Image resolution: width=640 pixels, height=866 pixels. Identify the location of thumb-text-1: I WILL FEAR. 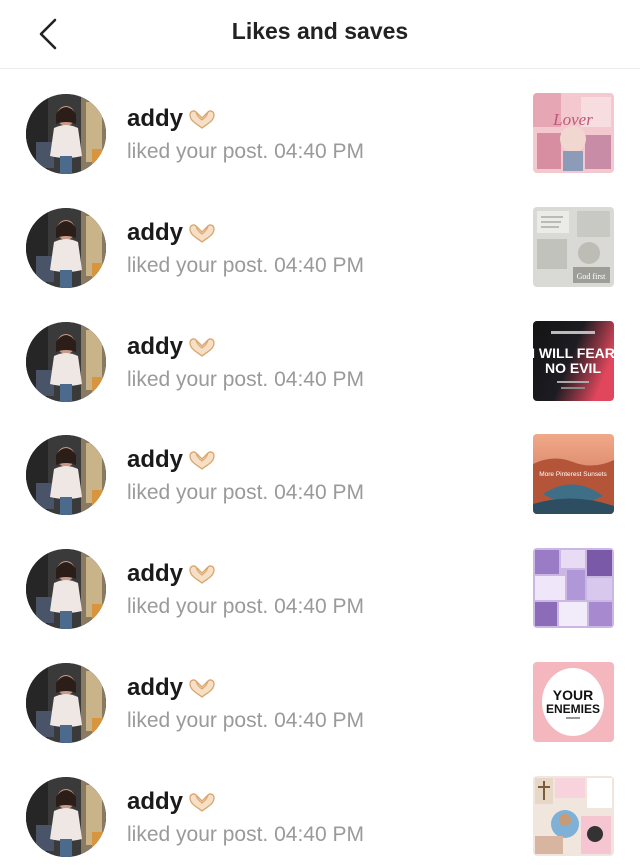
(573, 353).